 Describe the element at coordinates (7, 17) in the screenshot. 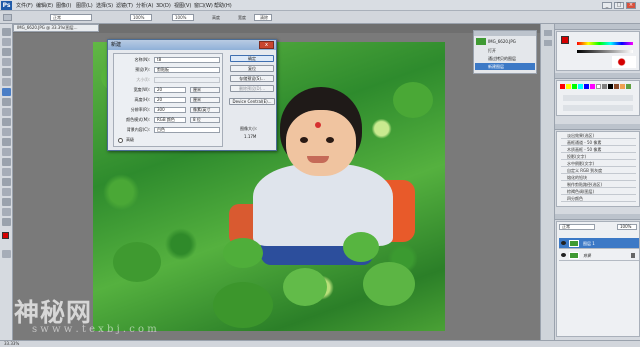

I see `marquee-tool-preset-icon` at that location.